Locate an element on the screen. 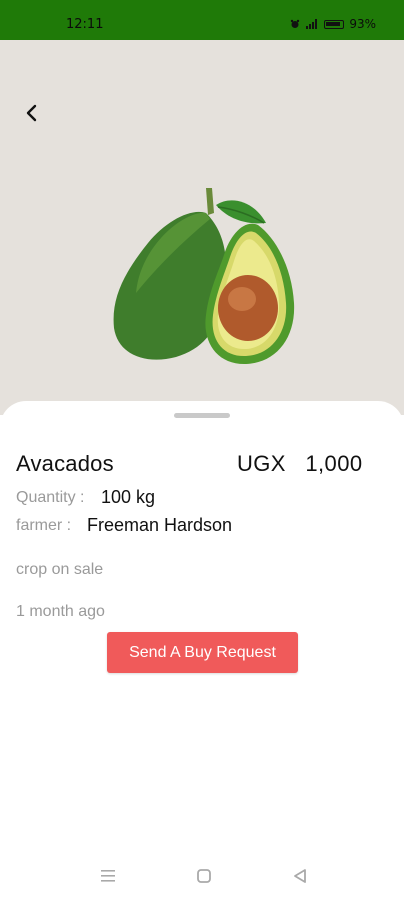 This screenshot has height=900, width=404. farmer-name: Freeman Hardson is located at coordinates (160, 525).